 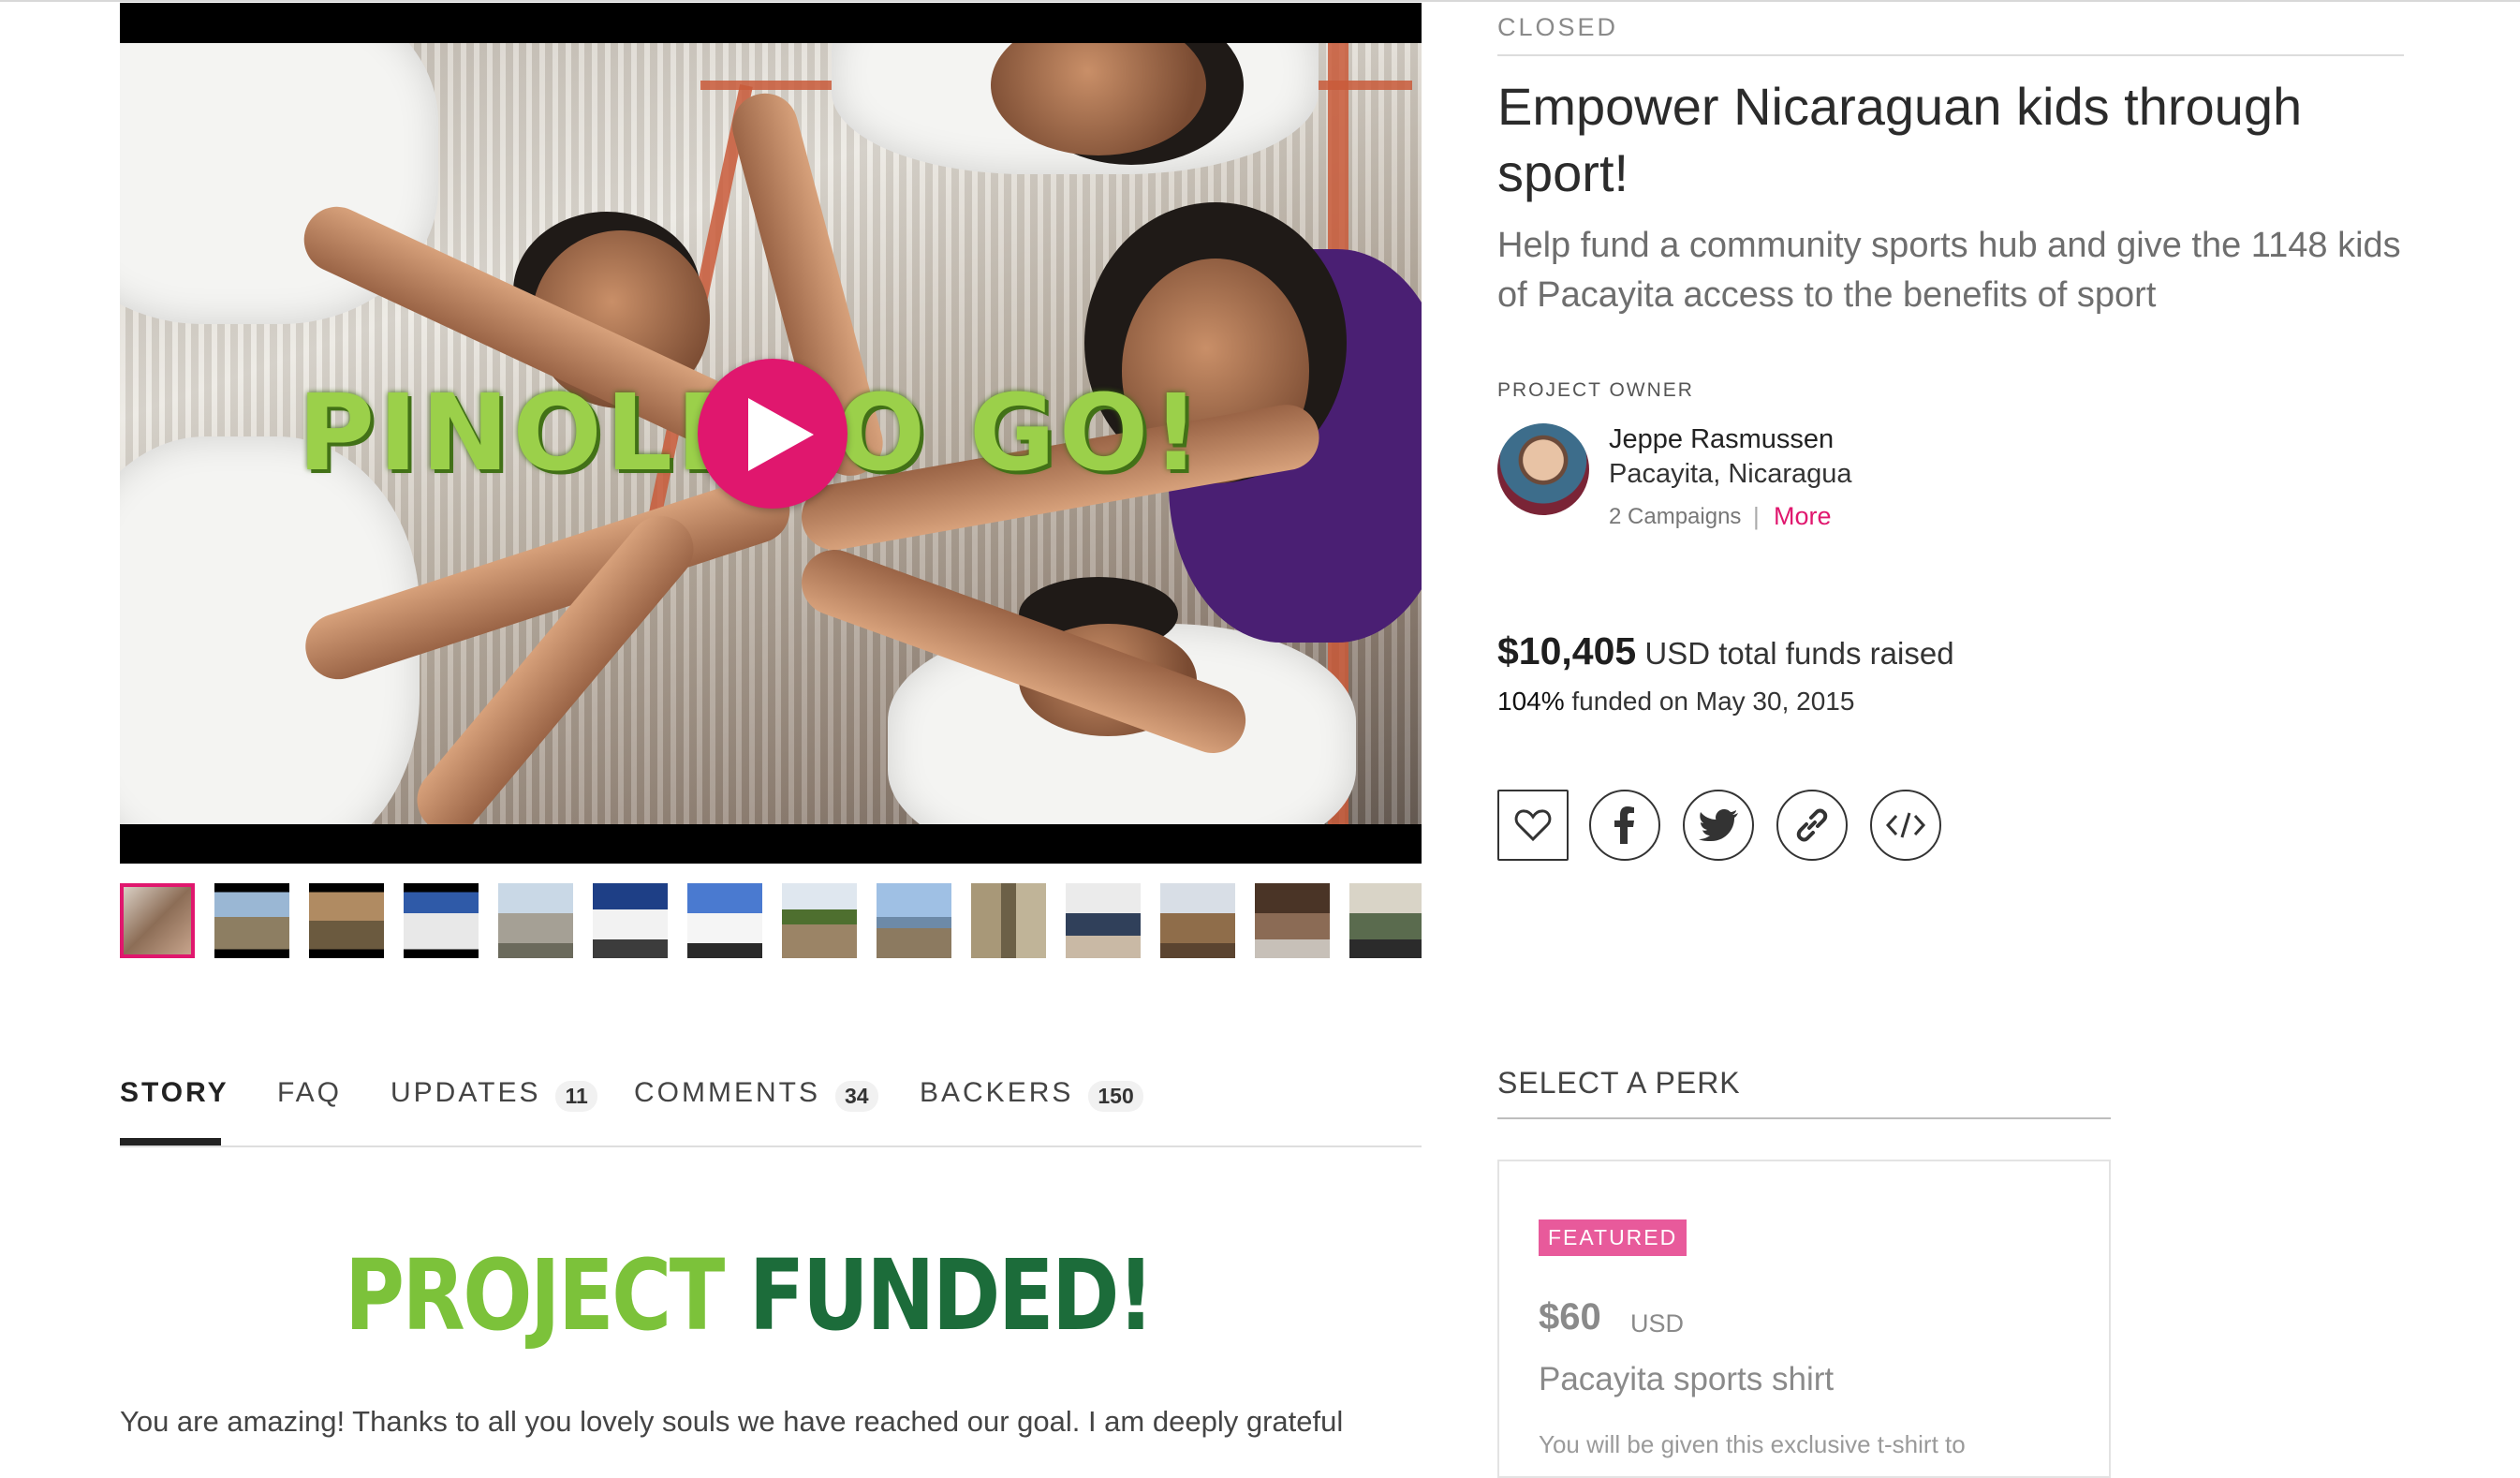 I want to click on twitter-share-button, so click(x=1718, y=826).